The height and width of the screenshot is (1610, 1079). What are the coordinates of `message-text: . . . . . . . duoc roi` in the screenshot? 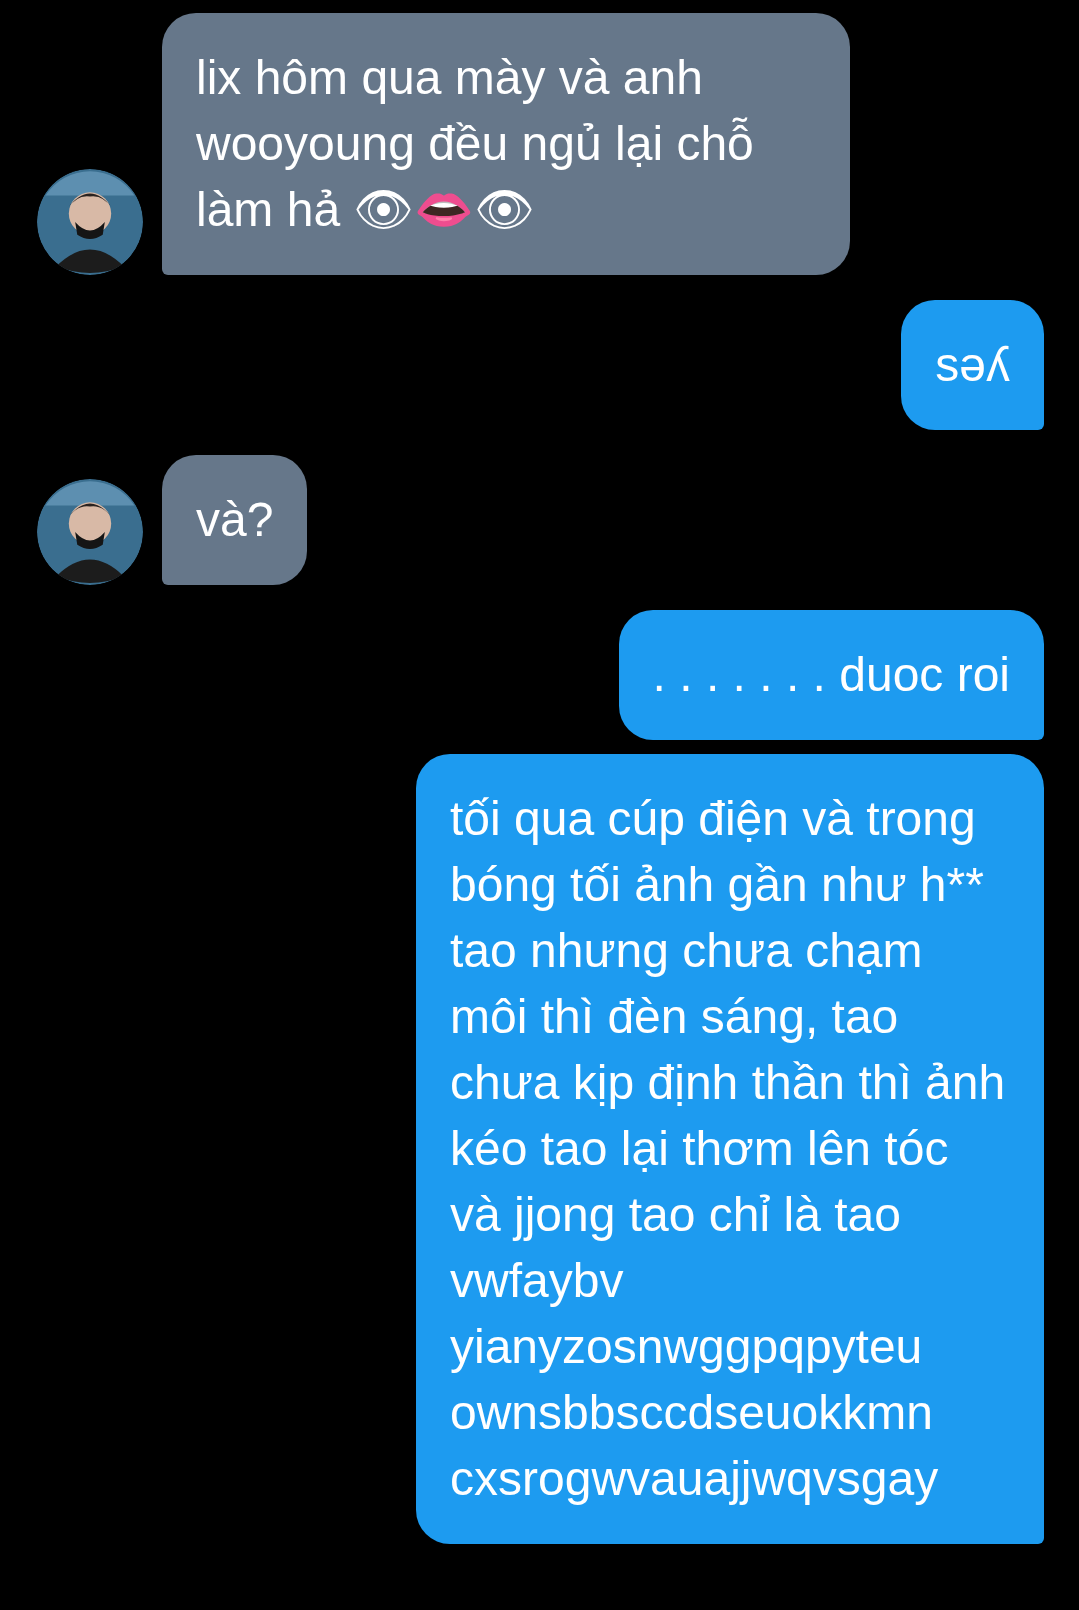 It's located at (831, 675).